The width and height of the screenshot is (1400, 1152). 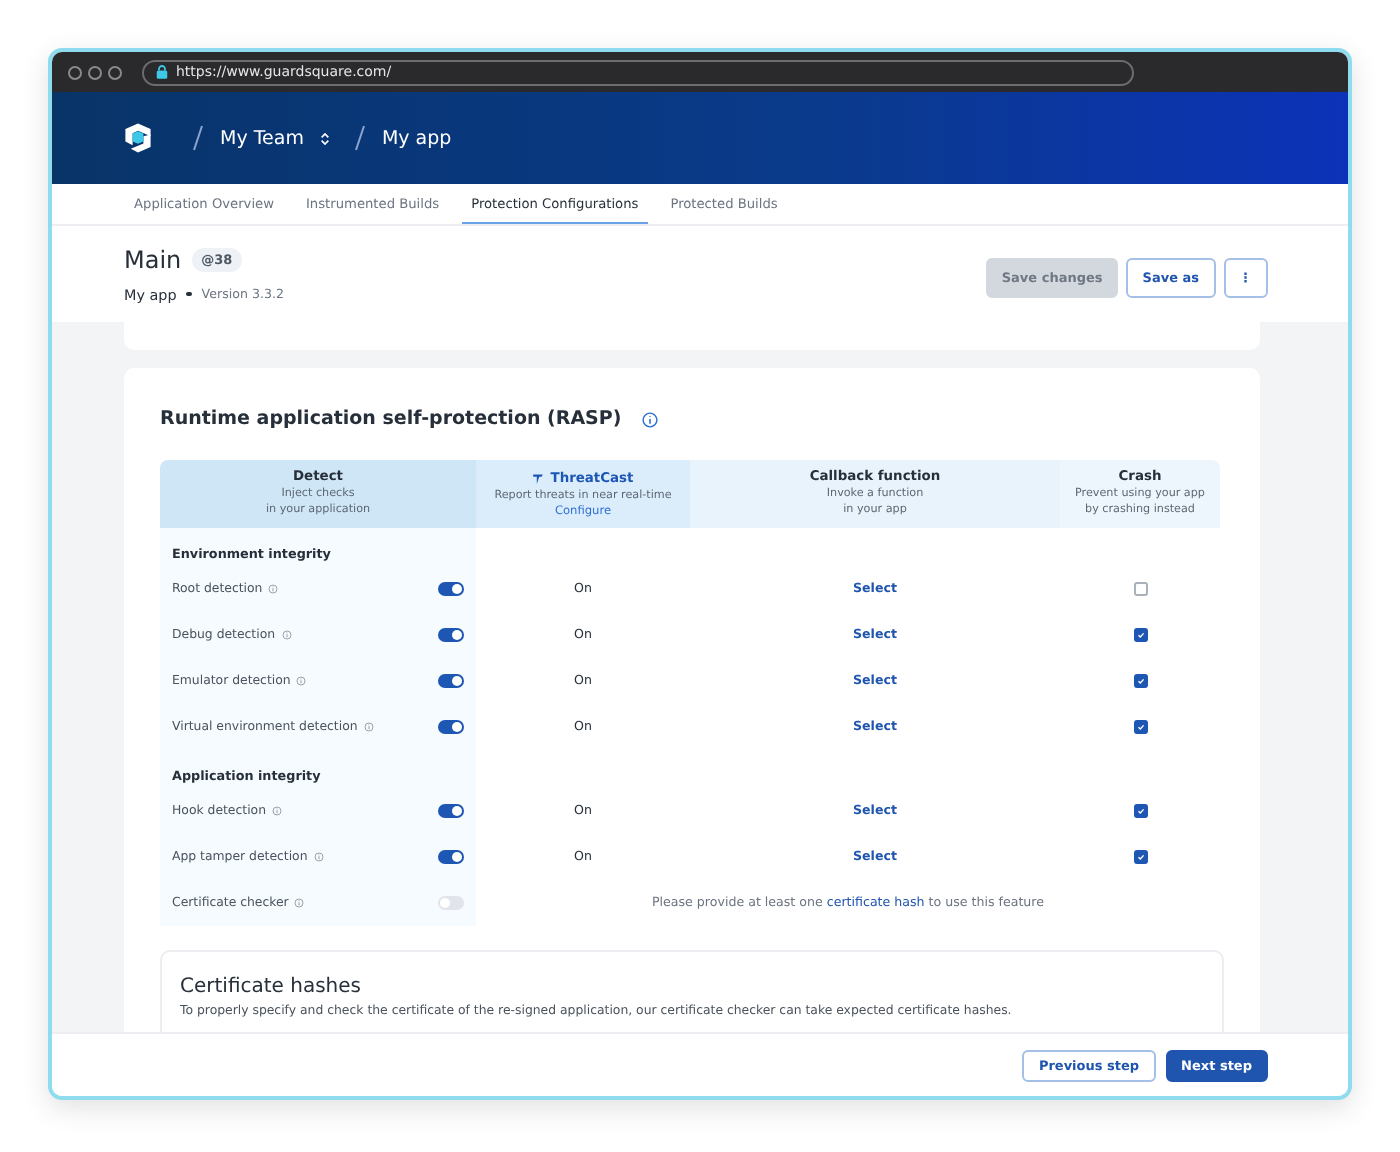 What do you see at coordinates (262, 138) in the screenshot?
I see `breadcrumb-link: My Team` at bounding box center [262, 138].